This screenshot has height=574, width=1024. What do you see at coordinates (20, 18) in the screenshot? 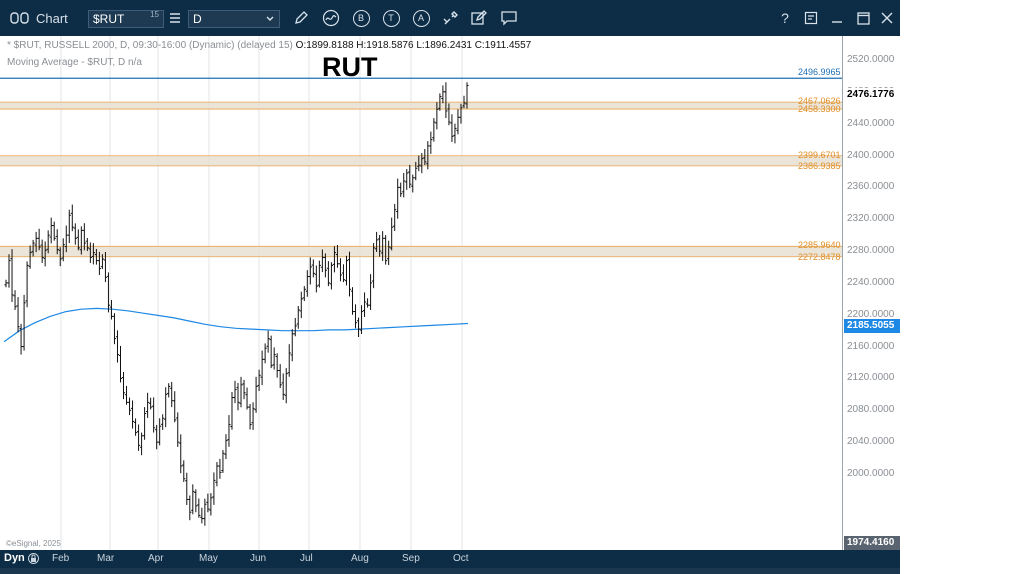
I see `layout-icon` at bounding box center [20, 18].